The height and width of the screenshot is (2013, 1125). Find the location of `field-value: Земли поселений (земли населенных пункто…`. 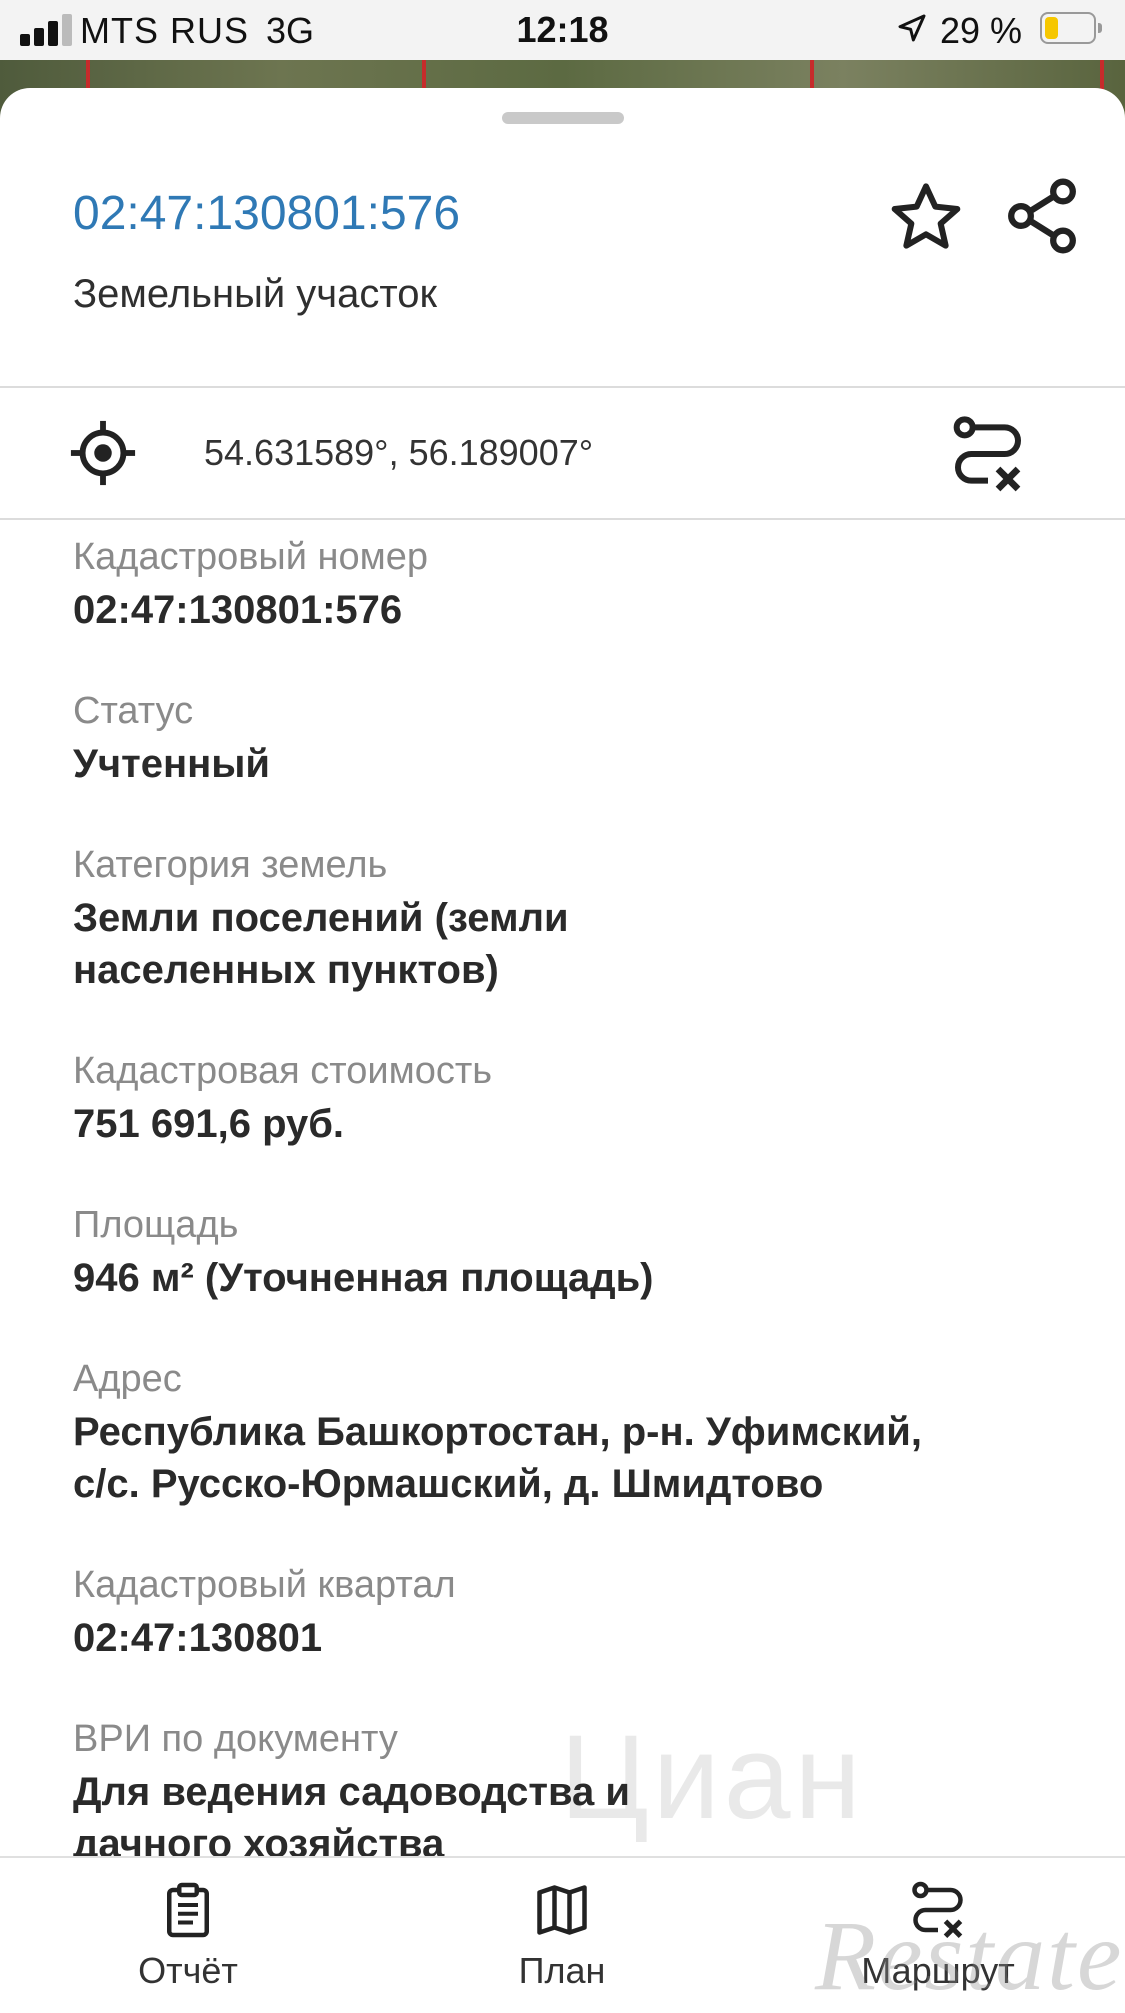

field-value: Земли поселений (земли населенных пункто… is located at coordinates (573, 944).